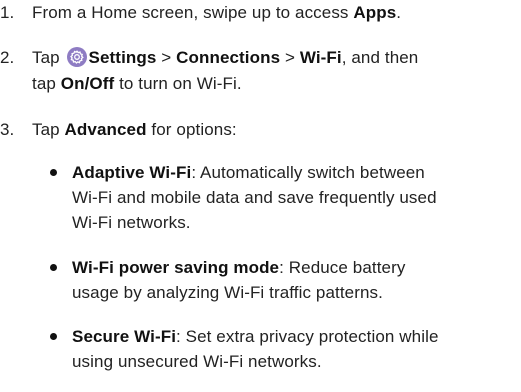 The image size is (521, 392). Describe the element at coordinates (7, 129) in the screenshot. I see `step-3-number: 3.` at that location.